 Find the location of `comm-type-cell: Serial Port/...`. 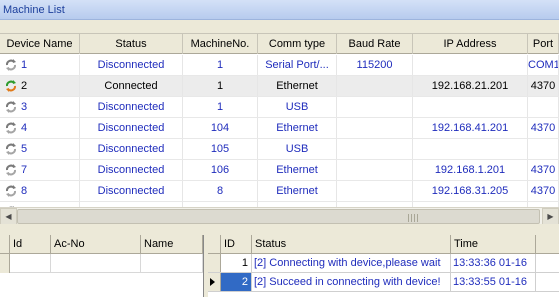

comm-type-cell: Serial Port/... is located at coordinates (297, 65).